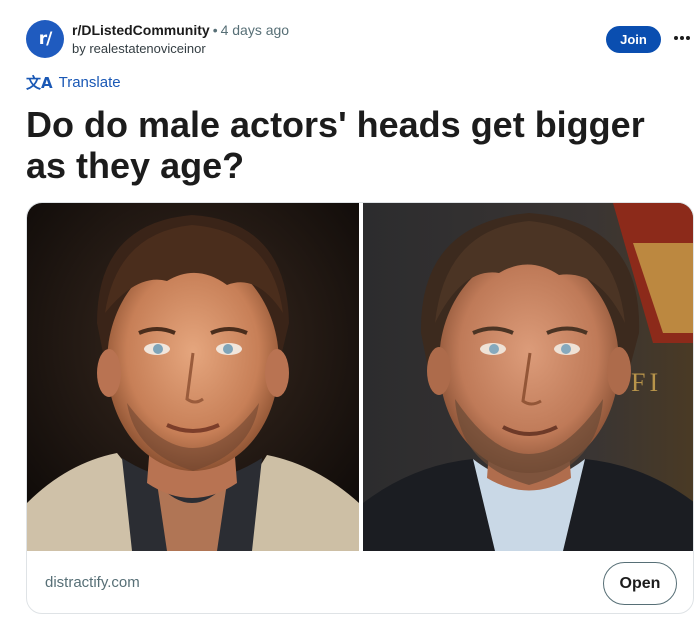 The height and width of the screenshot is (619, 700). I want to click on subreddit-avatar: r/, so click(45, 39).